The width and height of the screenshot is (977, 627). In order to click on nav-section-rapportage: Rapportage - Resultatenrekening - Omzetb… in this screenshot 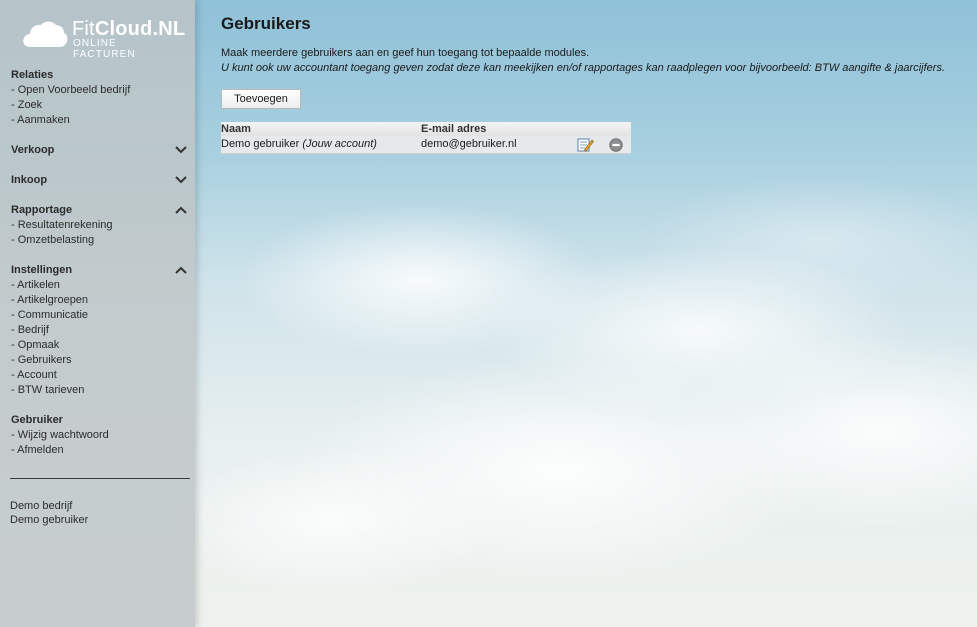, I will do `click(101, 225)`.